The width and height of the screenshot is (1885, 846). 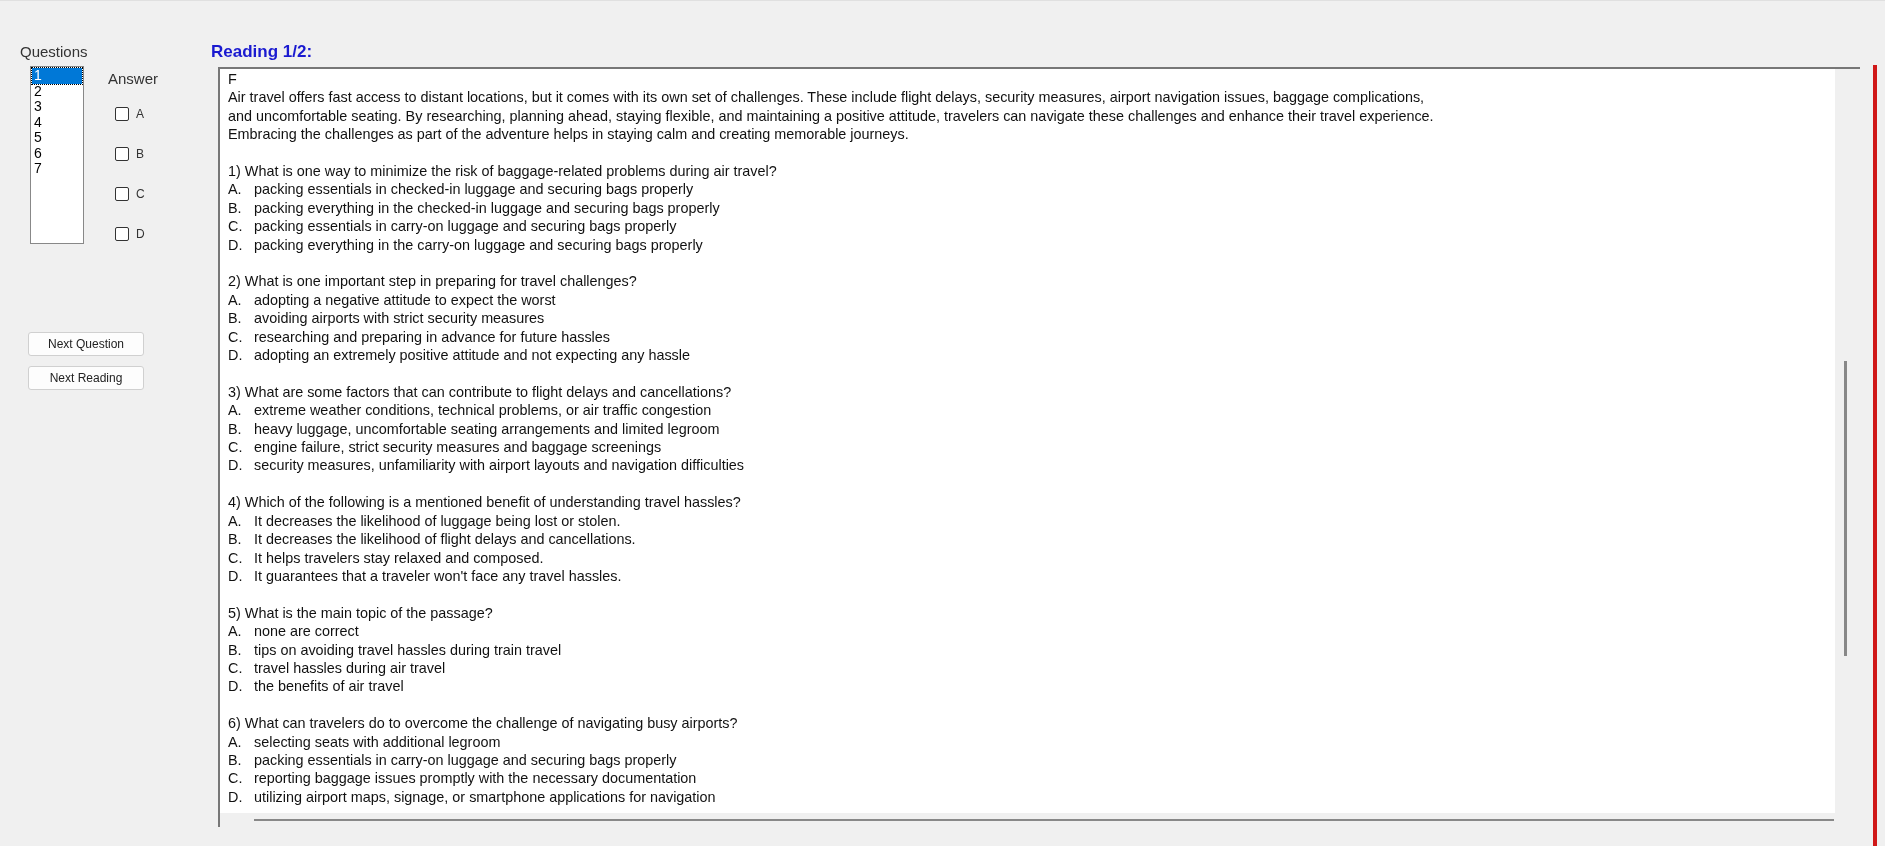 What do you see at coordinates (478, 245) in the screenshot?
I see `option-text: packing everything in the carry-on luggage and securing bags properly` at bounding box center [478, 245].